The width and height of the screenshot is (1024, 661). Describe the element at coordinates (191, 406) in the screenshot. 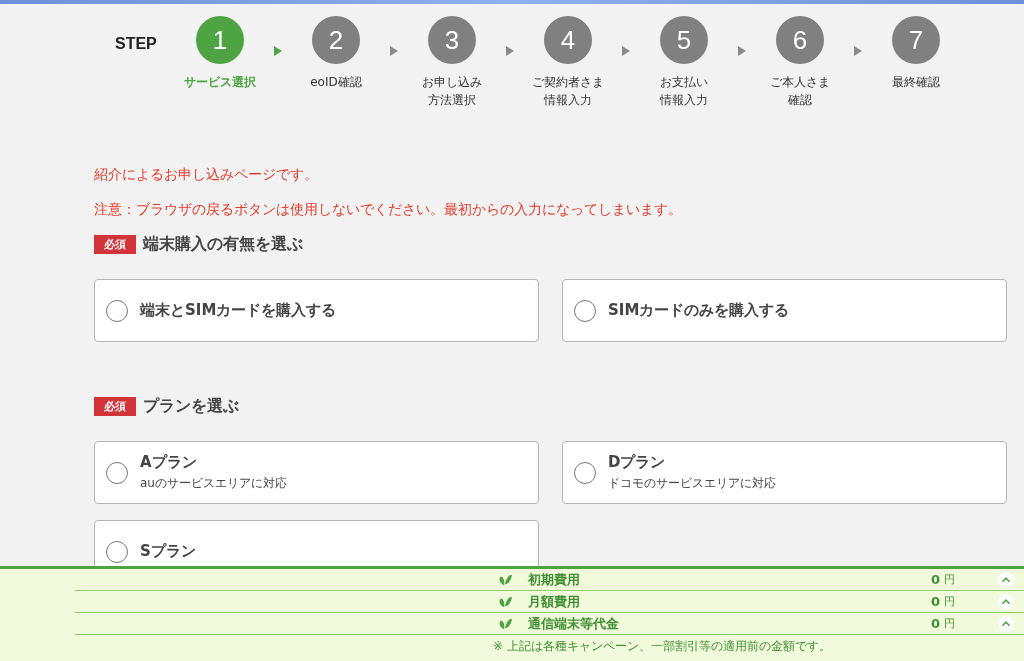

I see `section-title: プランを選ぶ` at that location.